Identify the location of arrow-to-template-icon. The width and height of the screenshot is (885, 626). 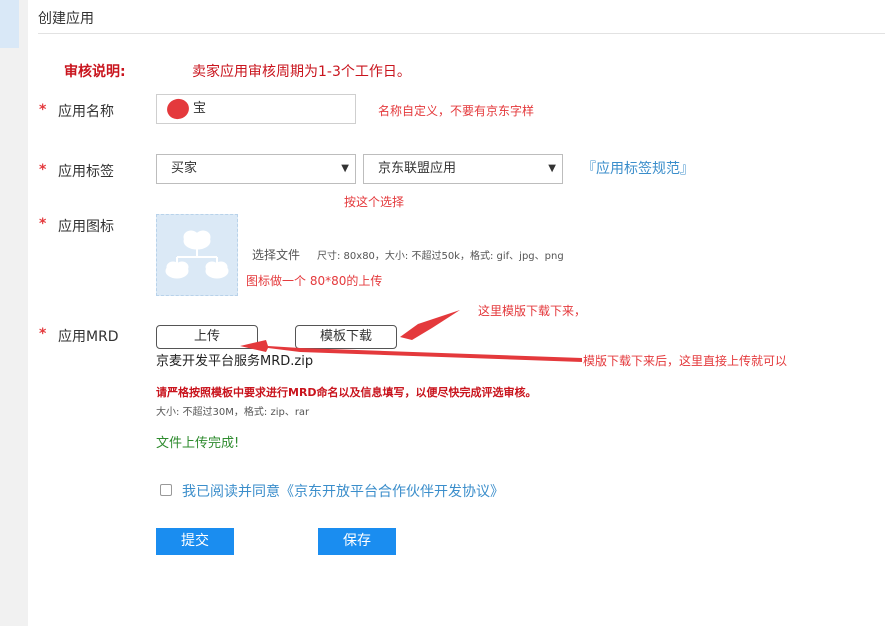
(430, 325).